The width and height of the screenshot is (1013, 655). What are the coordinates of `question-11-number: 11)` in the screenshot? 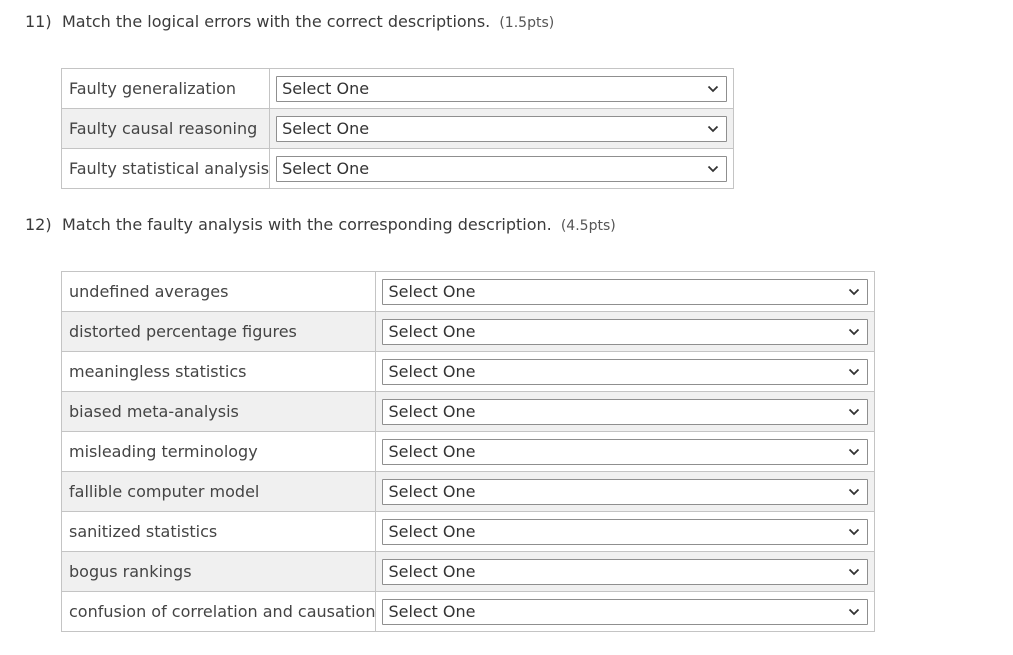 It's located at (38, 21).